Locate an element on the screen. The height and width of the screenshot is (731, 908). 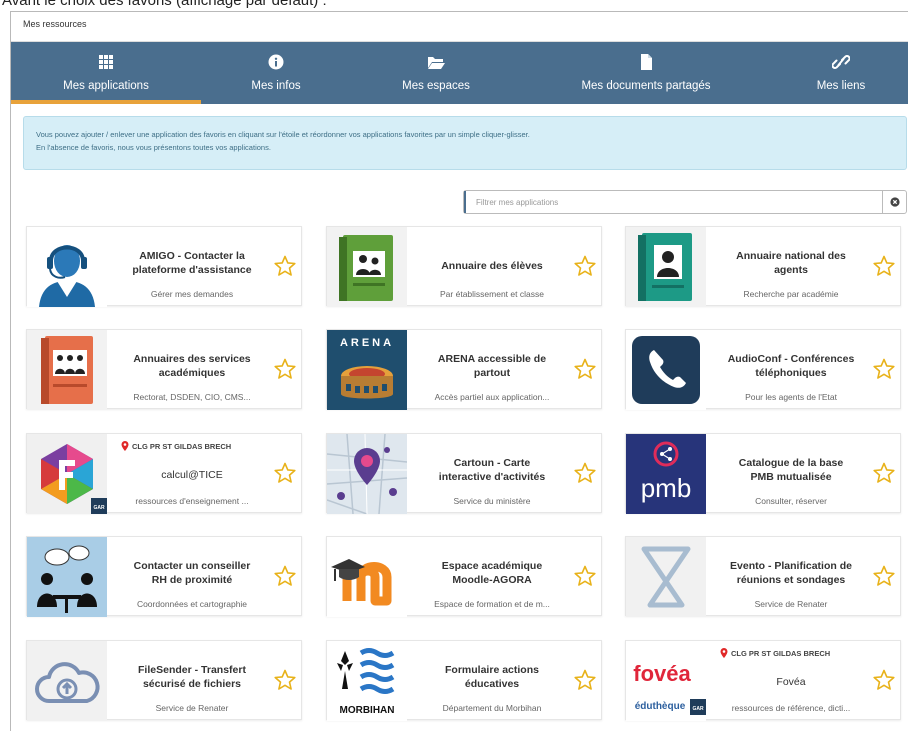
app-description: Par établissement et classe is located at coordinates (492, 294).